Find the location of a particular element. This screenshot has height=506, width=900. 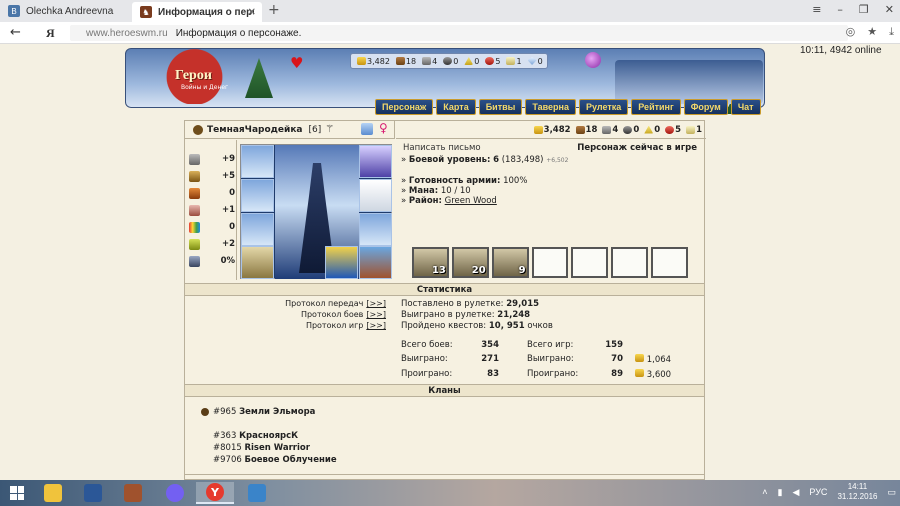

tab-heroes: ♞ Информация о персонаж ✕ is located at coordinates (197, 12).